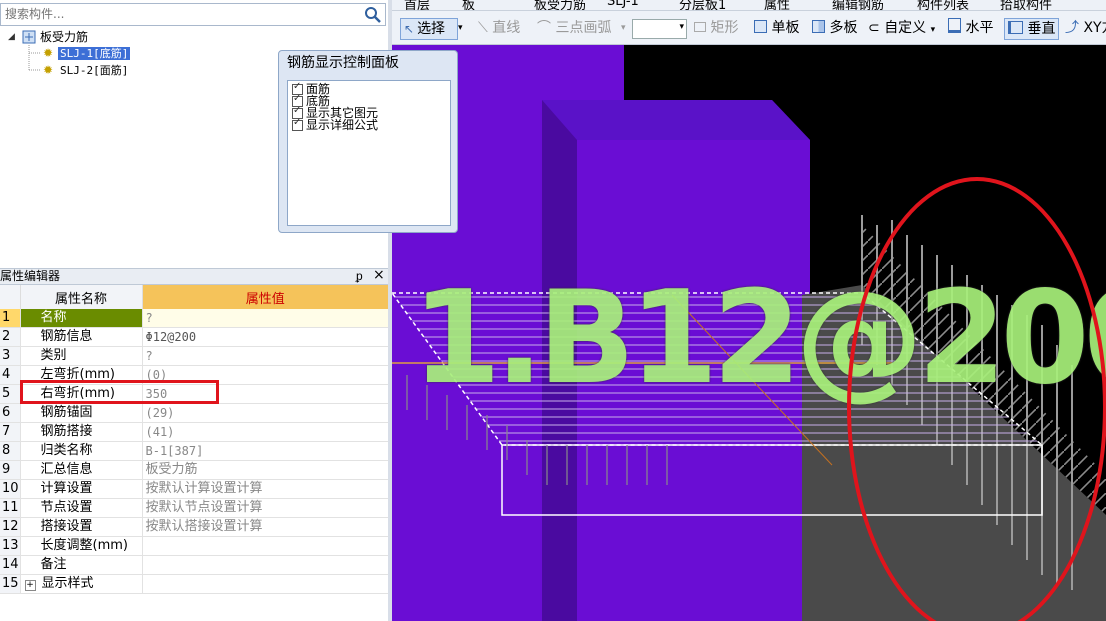 This screenshot has width=1106, height=621. What do you see at coordinates (81, 546) in the screenshot?
I see `property-name: 长度调整(mm)` at bounding box center [81, 546].